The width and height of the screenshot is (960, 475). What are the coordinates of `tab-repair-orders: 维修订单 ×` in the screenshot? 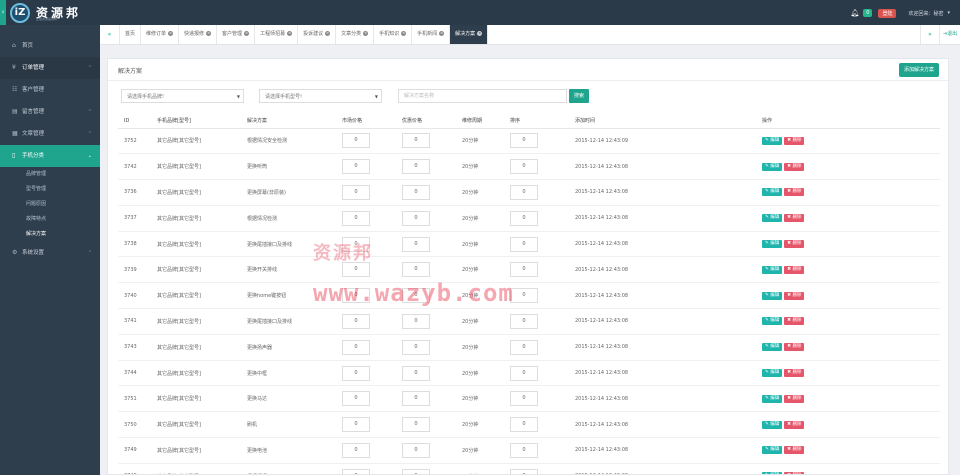 It's located at (160, 34).